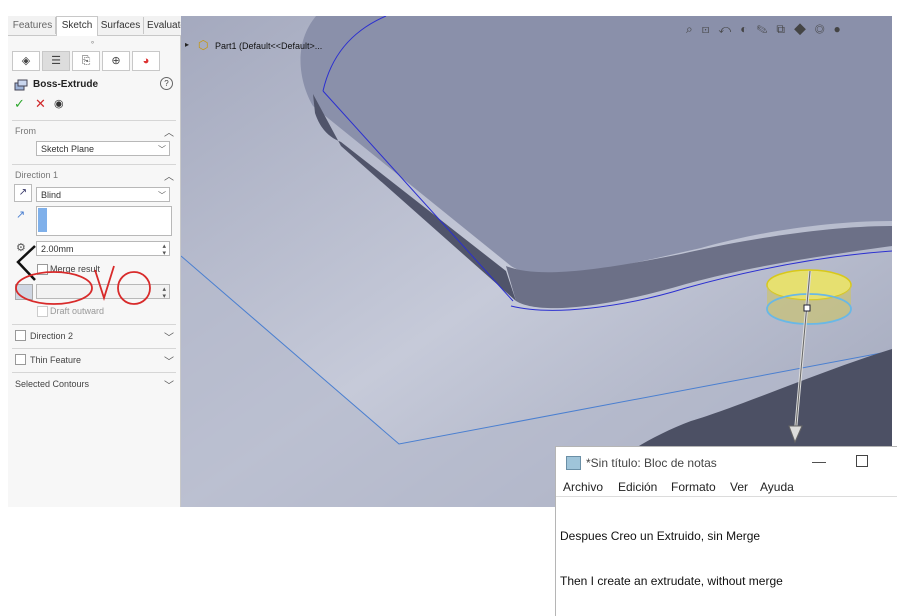 Image resolution: width=897 pixels, height=616 pixels. I want to click on boss-extrude-icon, so click(21, 84).